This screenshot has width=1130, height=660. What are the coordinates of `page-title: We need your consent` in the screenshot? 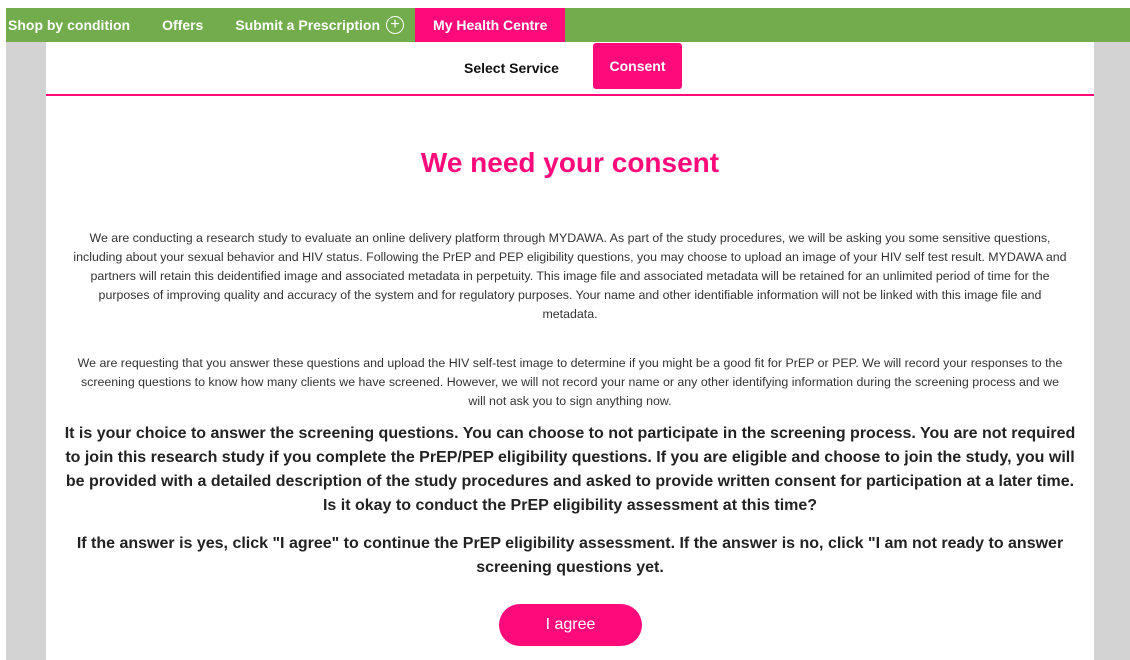 It's located at (570, 162).